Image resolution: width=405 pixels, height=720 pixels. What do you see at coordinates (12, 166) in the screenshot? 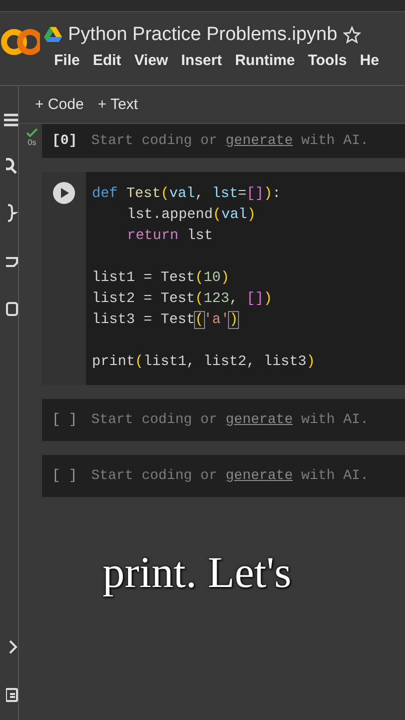
I see `search-icon` at bounding box center [12, 166].